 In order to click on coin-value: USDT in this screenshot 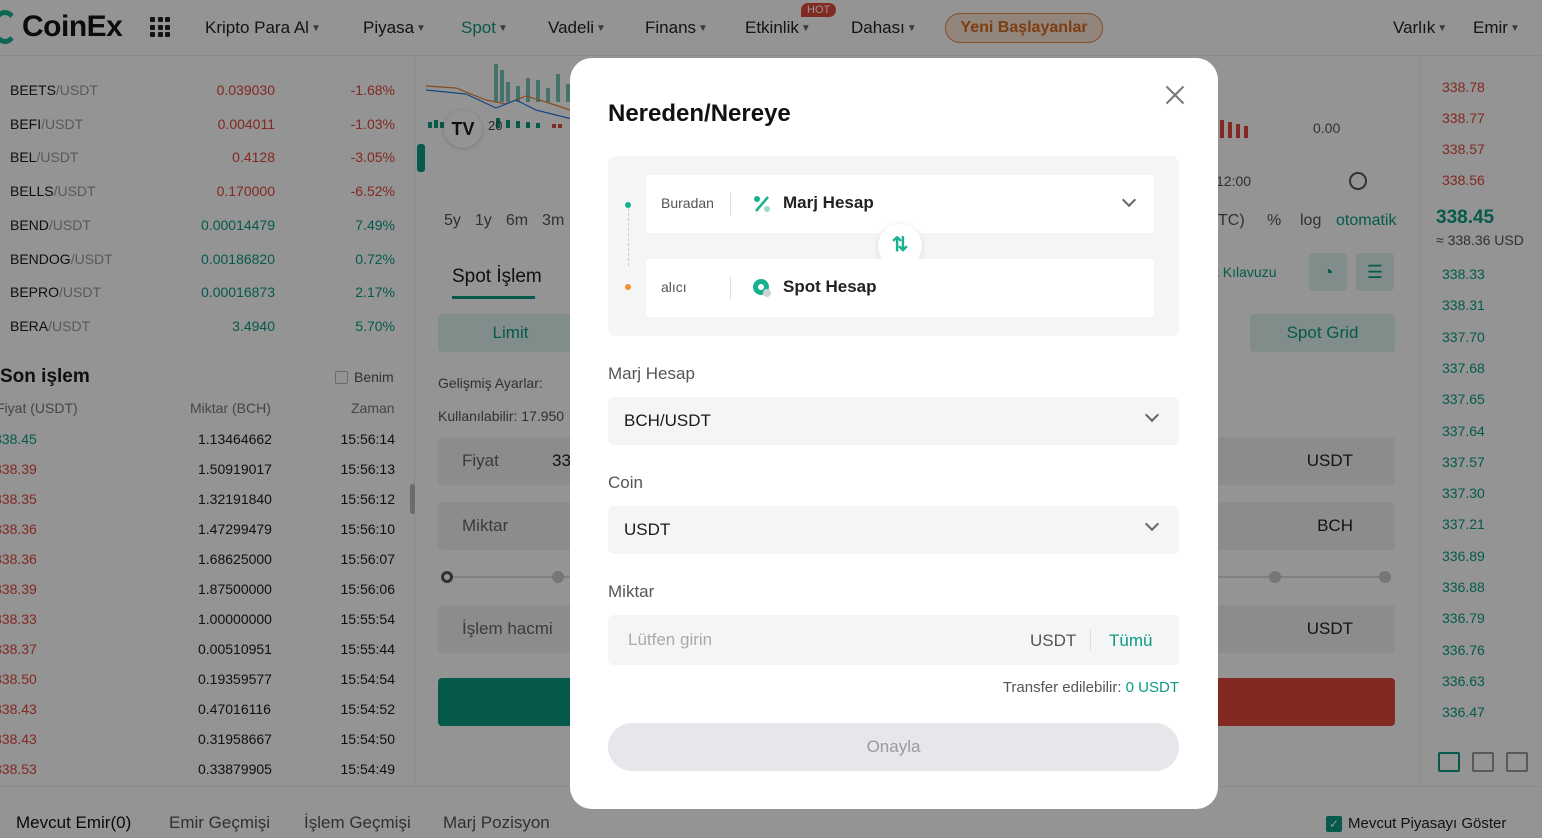, I will do `click(647, 529)`.